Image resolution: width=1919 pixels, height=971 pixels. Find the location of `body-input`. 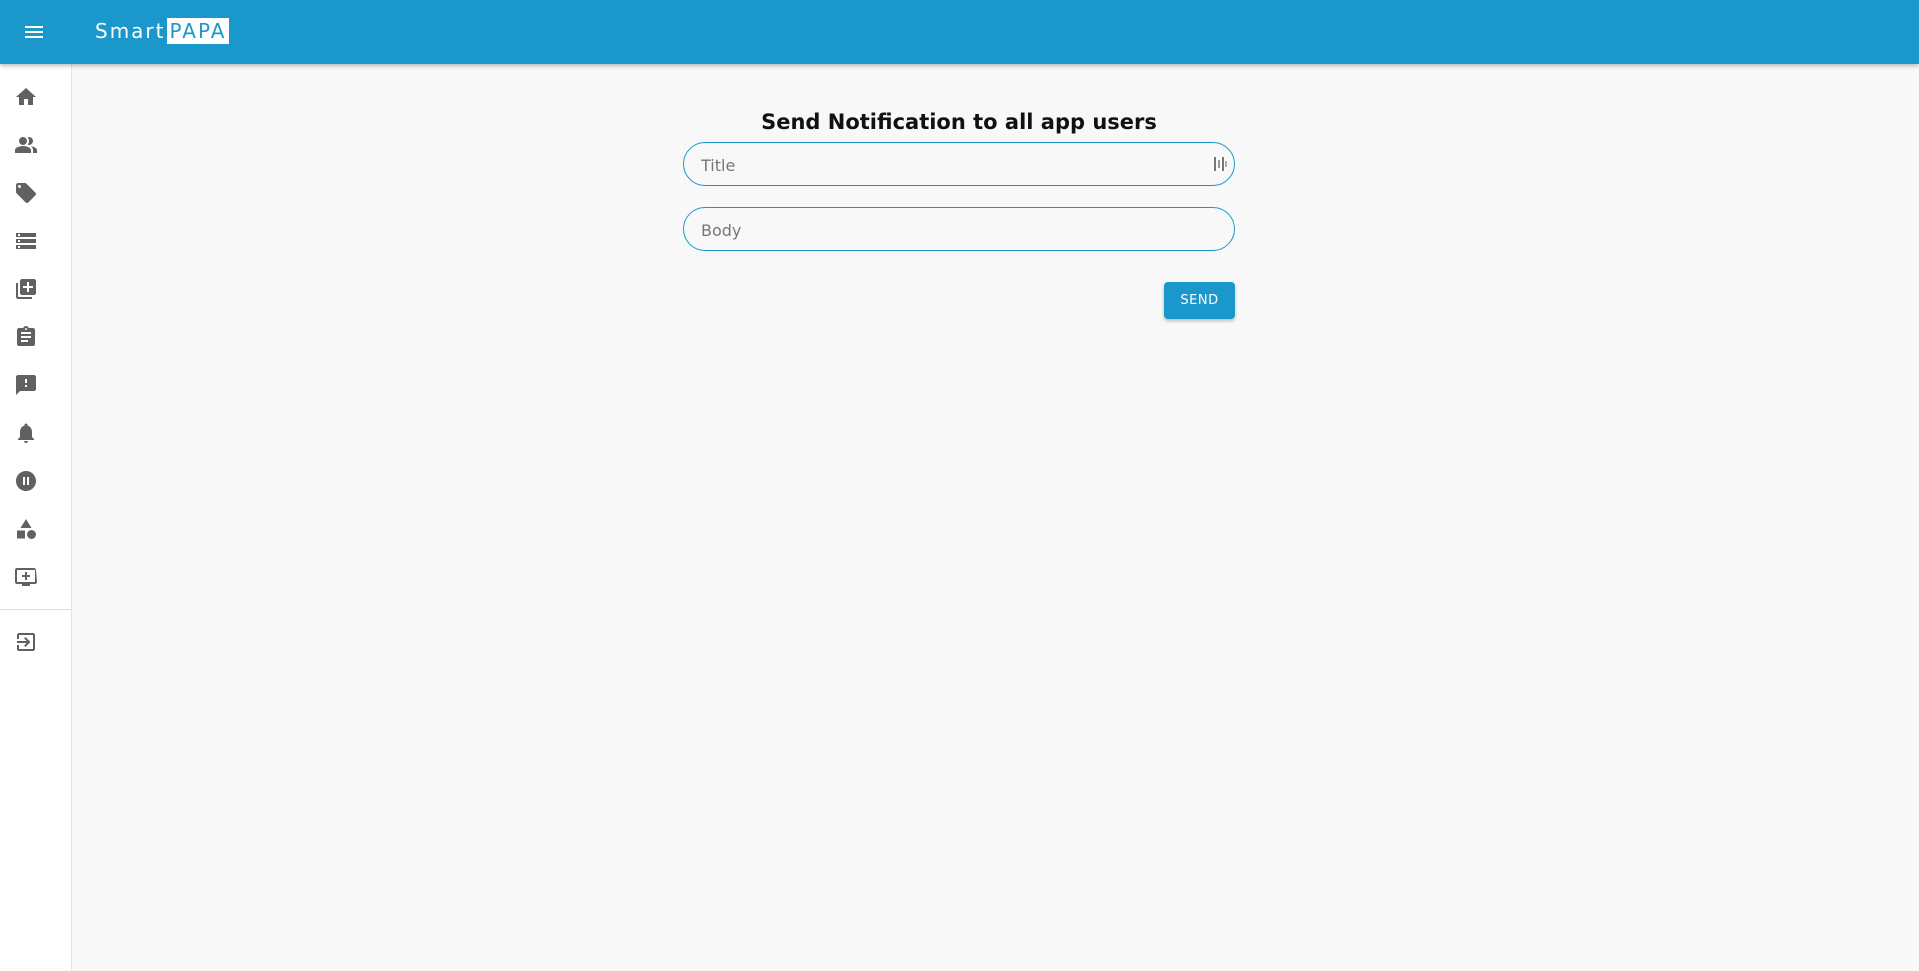

body-input is located at coordinates (951, 230).